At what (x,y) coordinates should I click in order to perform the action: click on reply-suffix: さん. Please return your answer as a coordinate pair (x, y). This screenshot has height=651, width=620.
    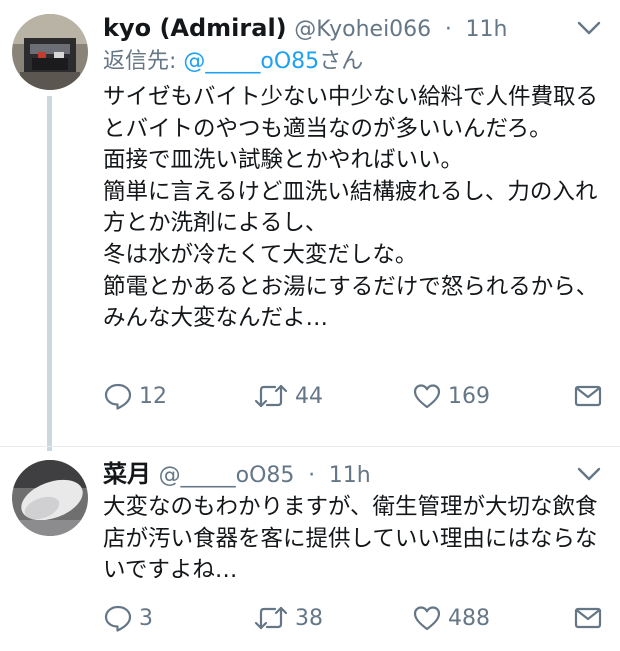
    Looking at the image, I should click on (341, 61).